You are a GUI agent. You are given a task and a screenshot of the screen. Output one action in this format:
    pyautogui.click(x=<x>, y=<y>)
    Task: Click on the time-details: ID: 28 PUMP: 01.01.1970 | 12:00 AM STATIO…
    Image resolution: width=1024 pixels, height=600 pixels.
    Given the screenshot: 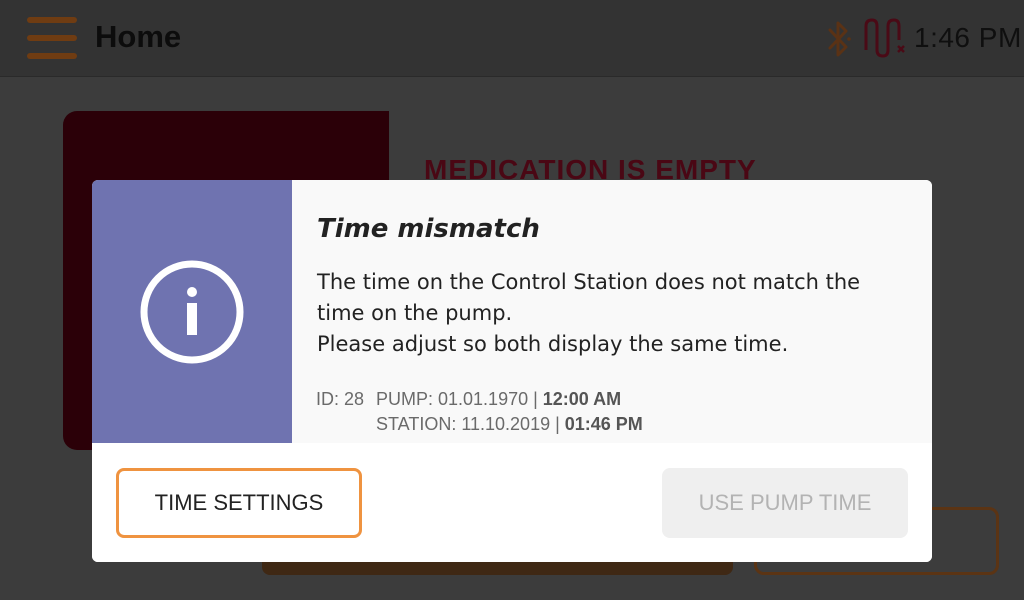 What is the action you would take?
    pyautogui.click(x=479, y=412)
    